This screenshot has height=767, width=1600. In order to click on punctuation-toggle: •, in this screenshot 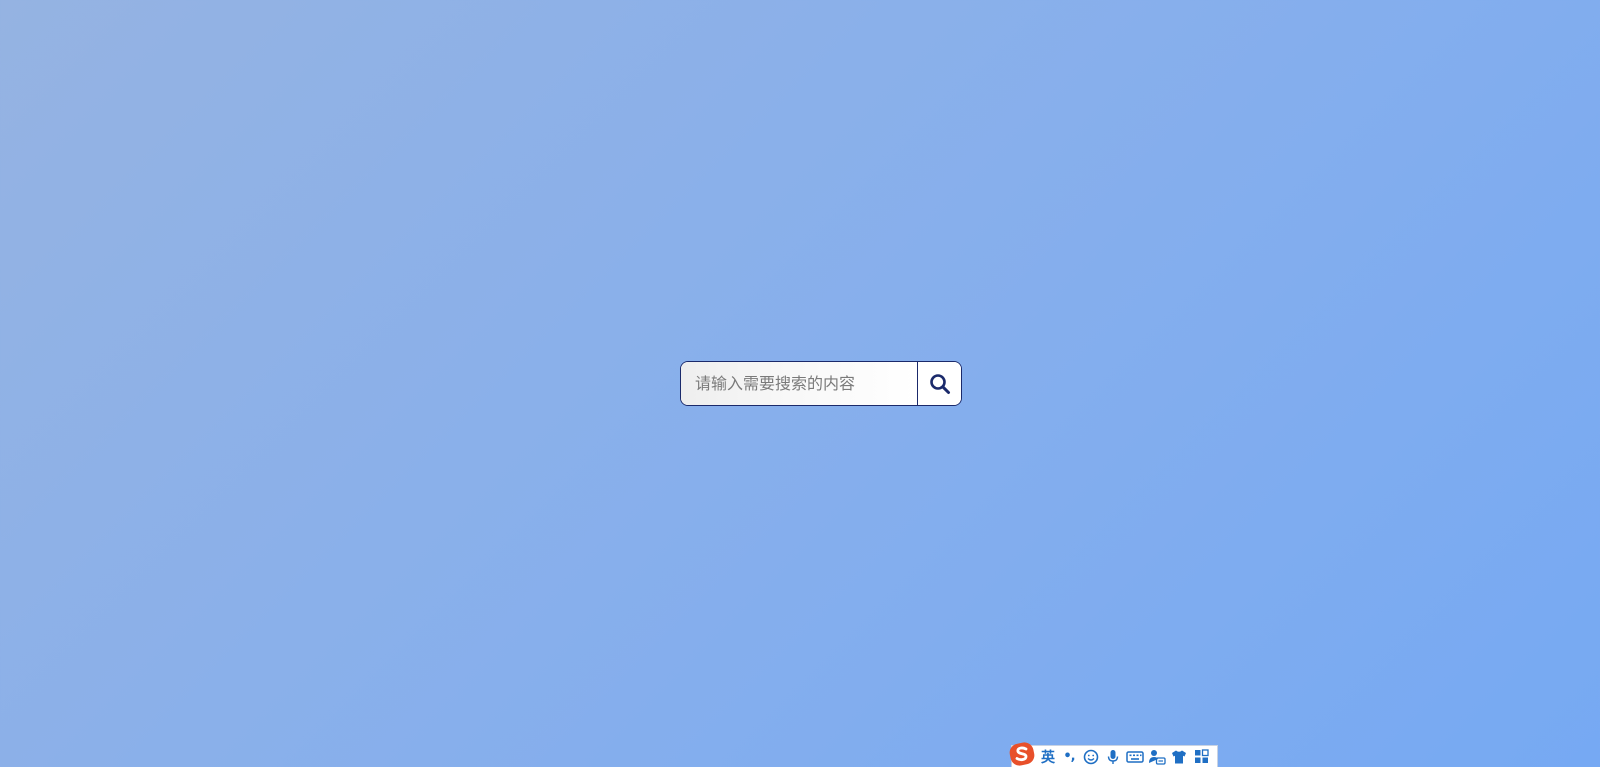, I will do `click(1069, 757)`.